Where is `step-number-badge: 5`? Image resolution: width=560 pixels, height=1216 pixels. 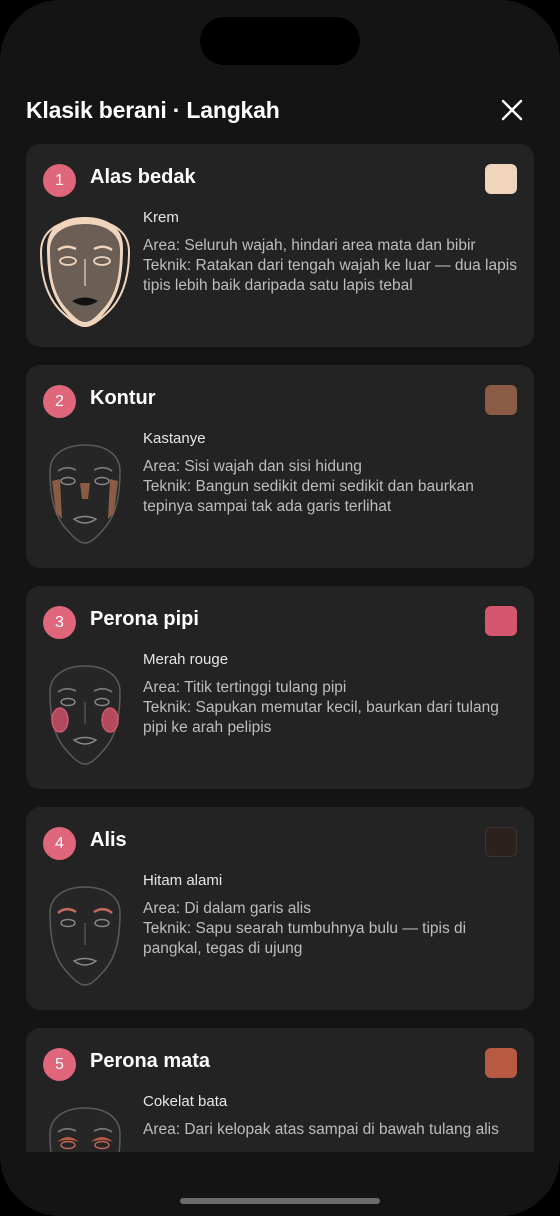
step-number-badge: 5 is located at coordinates (59, 1064).